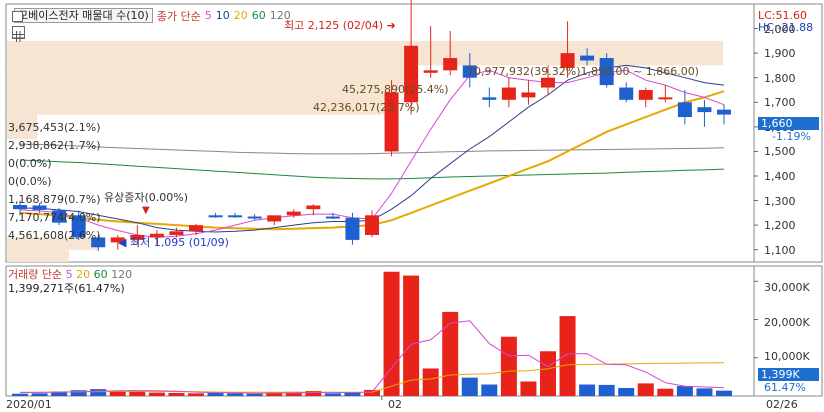 This screenshot has height=412, width=824. What do you see at coordinates (782, 404) in the screenshot?
I see `x-label-end: 02/26` at bounding box center [782, 404].